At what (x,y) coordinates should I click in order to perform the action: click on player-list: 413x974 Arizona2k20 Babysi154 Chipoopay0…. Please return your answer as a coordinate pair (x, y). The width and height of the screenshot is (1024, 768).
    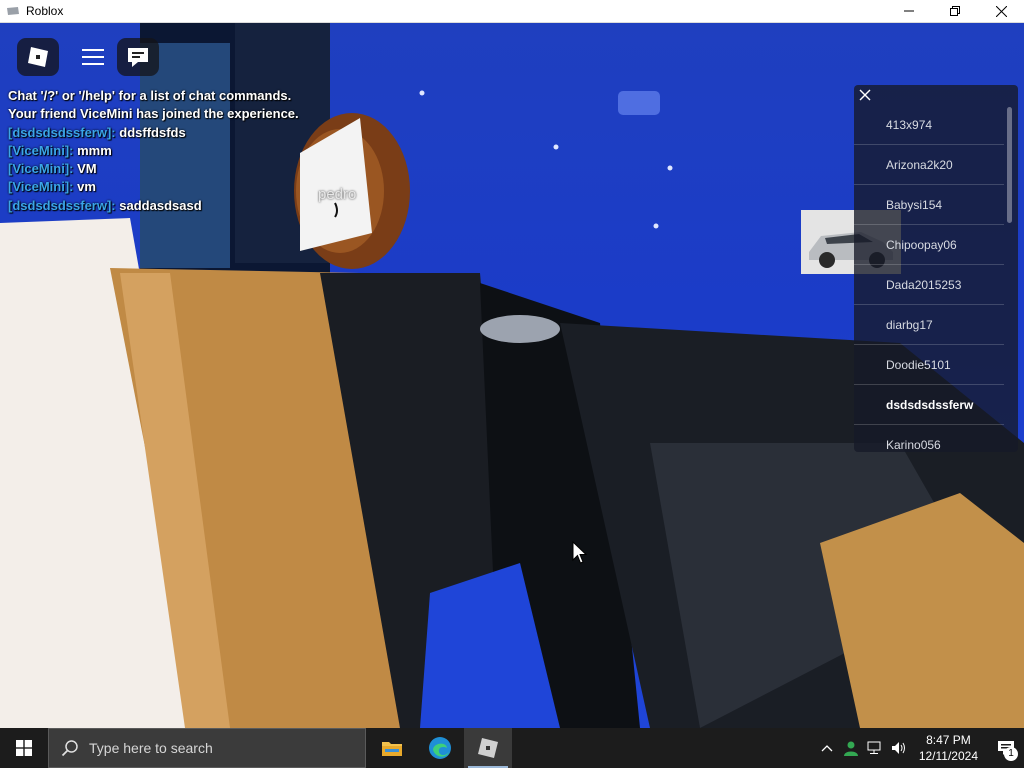
    Looking at the image, I should click on (936, 268).